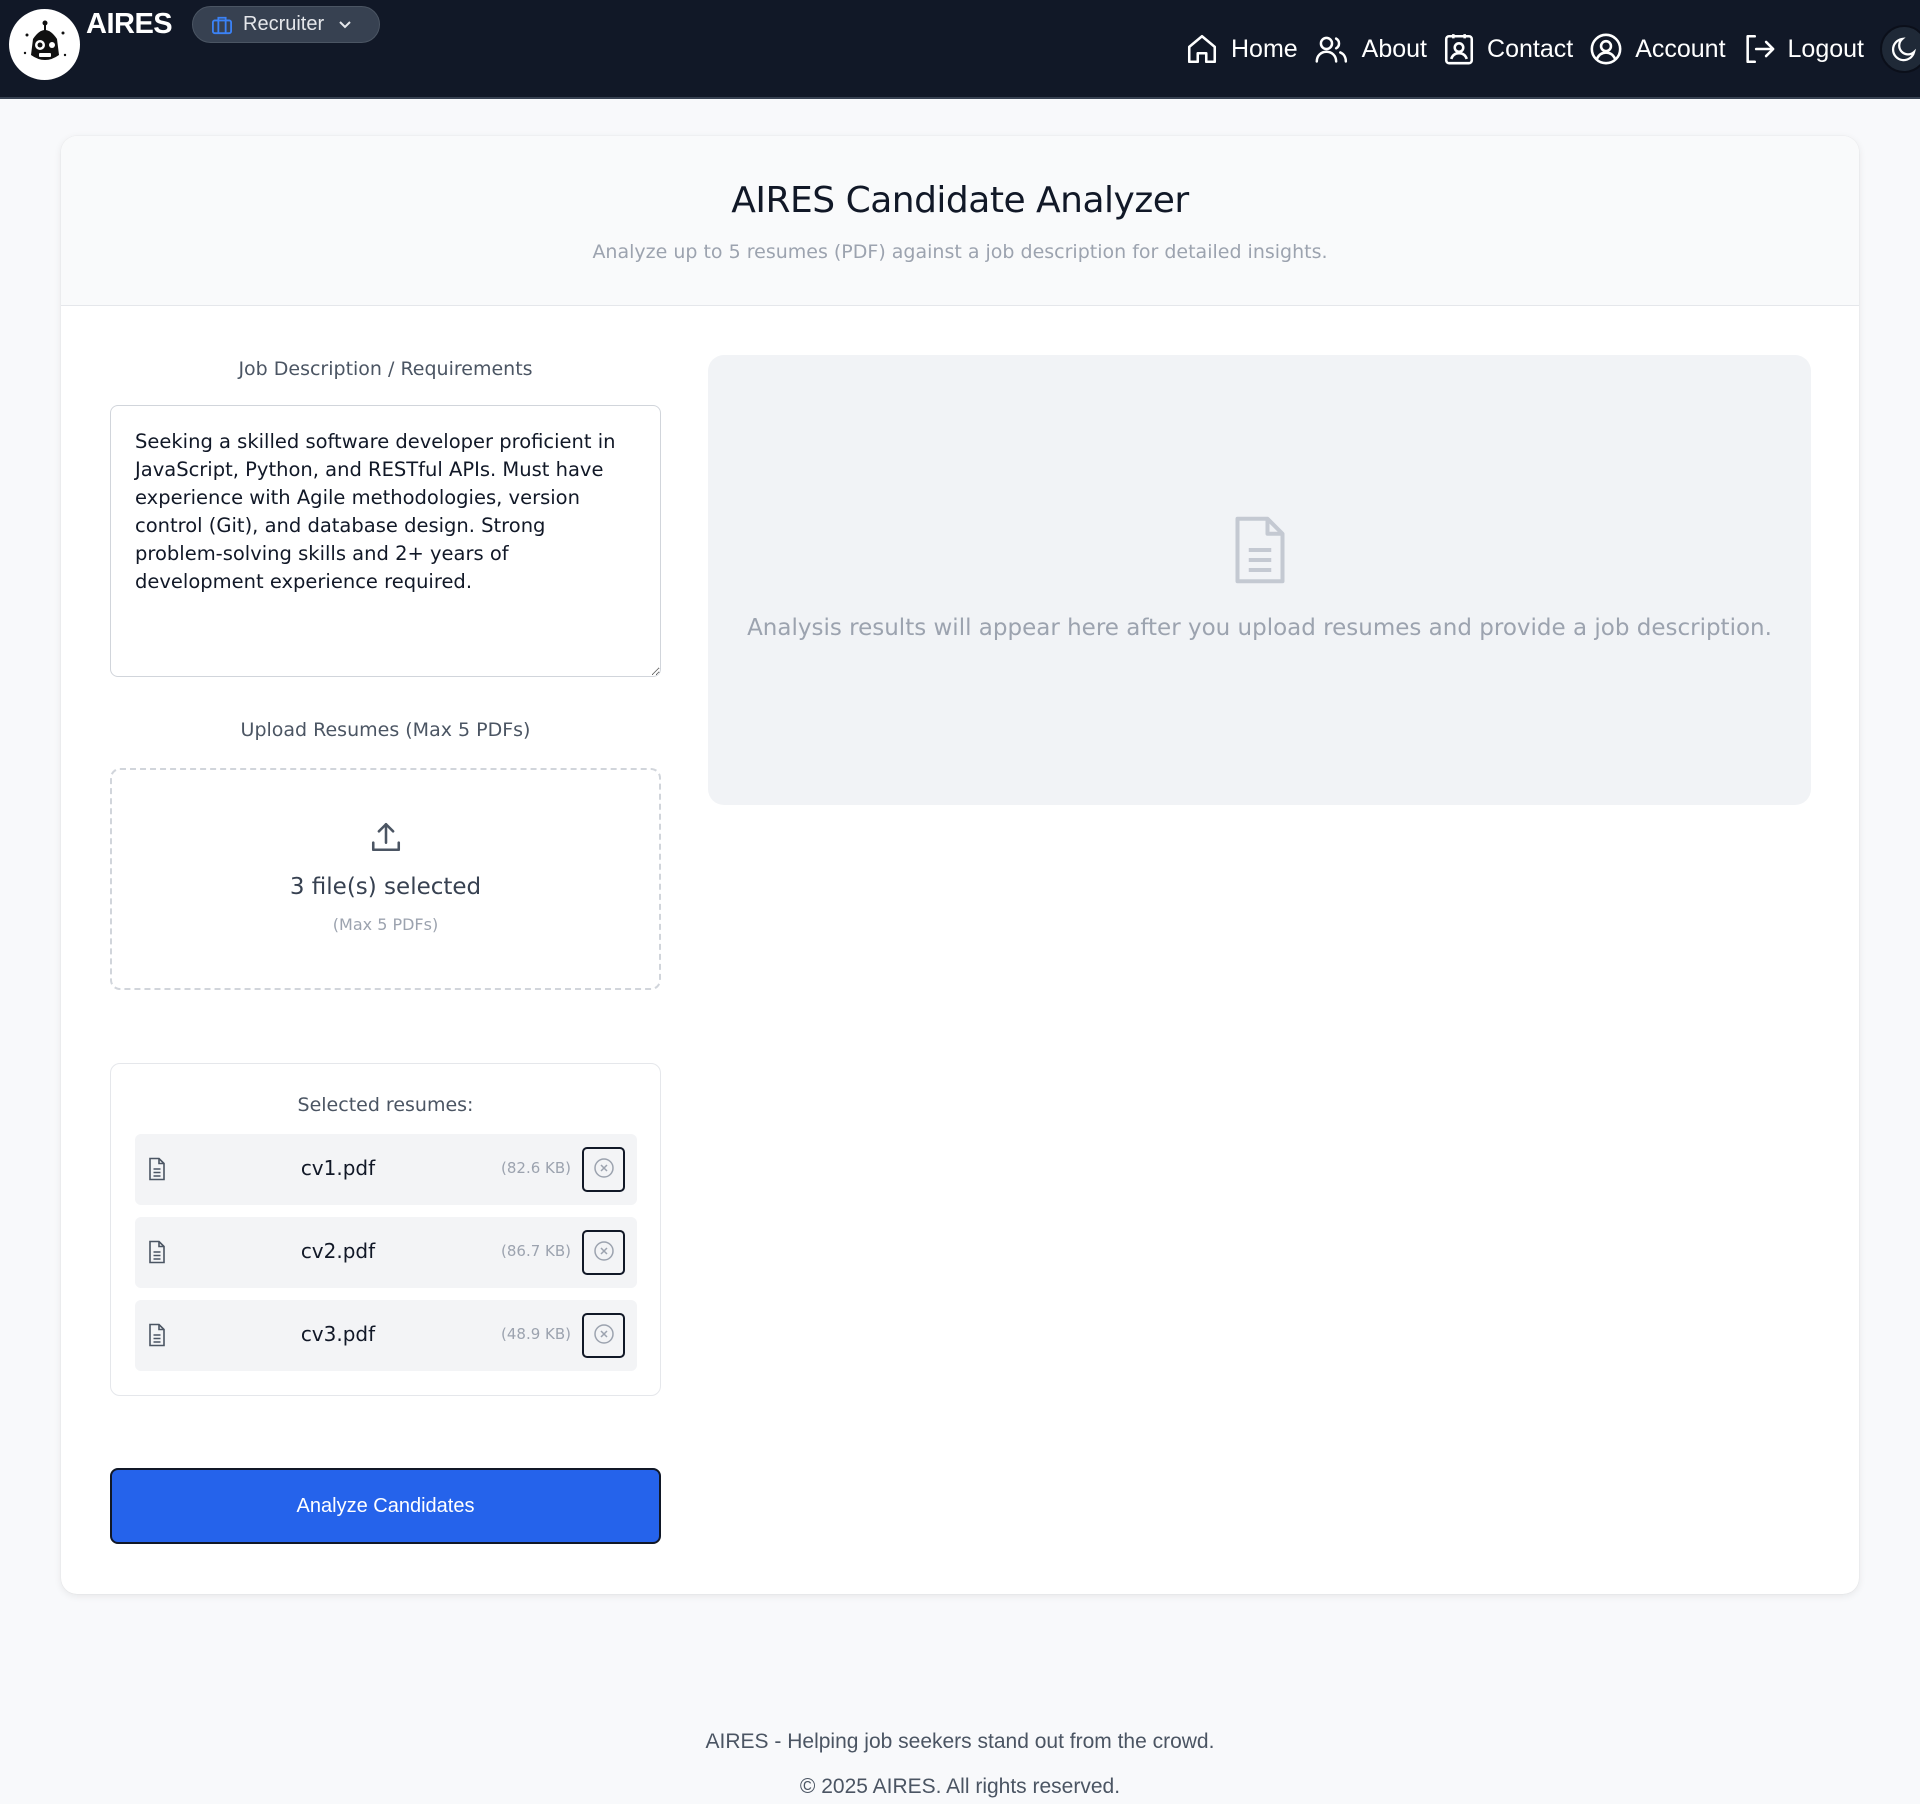 Image resolution: width=1920 pixels, height=1804 pixels. I want to click on nav-home-label: Home, so click(1264, 48).